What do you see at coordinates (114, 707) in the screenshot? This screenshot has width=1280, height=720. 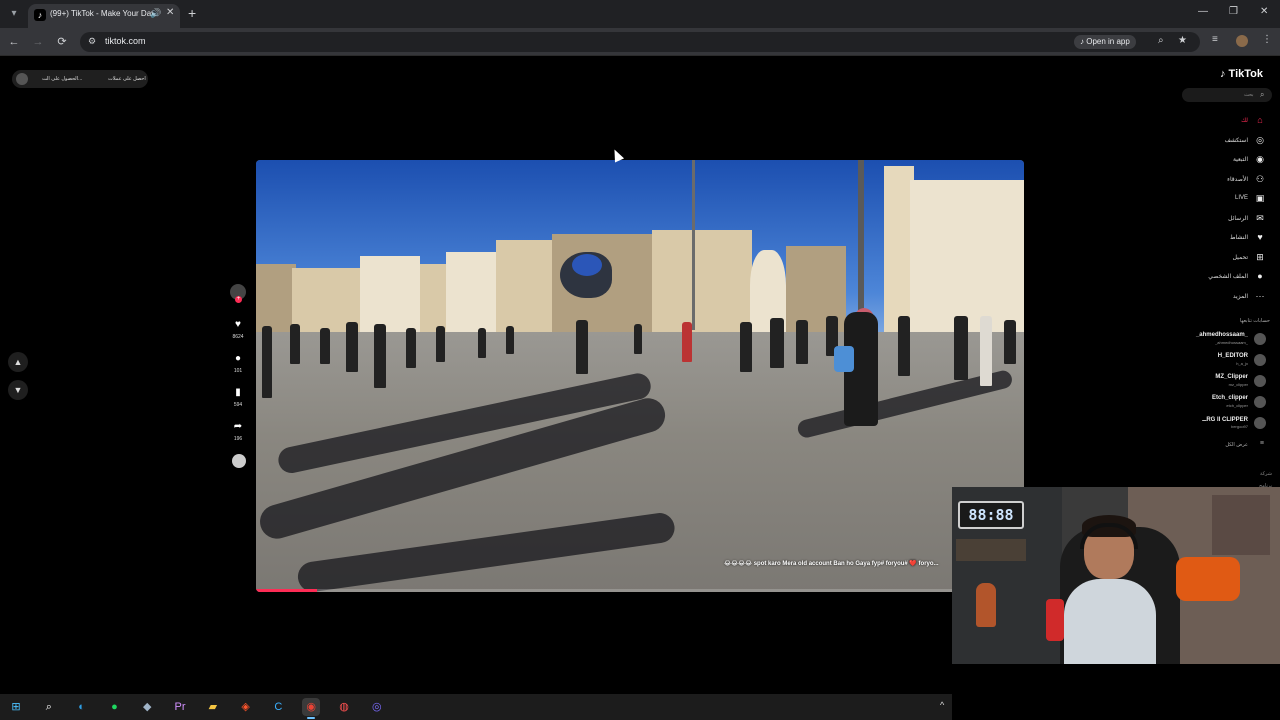 I see `taskbar-app-icon: ●` at bounding box center [114, 707].